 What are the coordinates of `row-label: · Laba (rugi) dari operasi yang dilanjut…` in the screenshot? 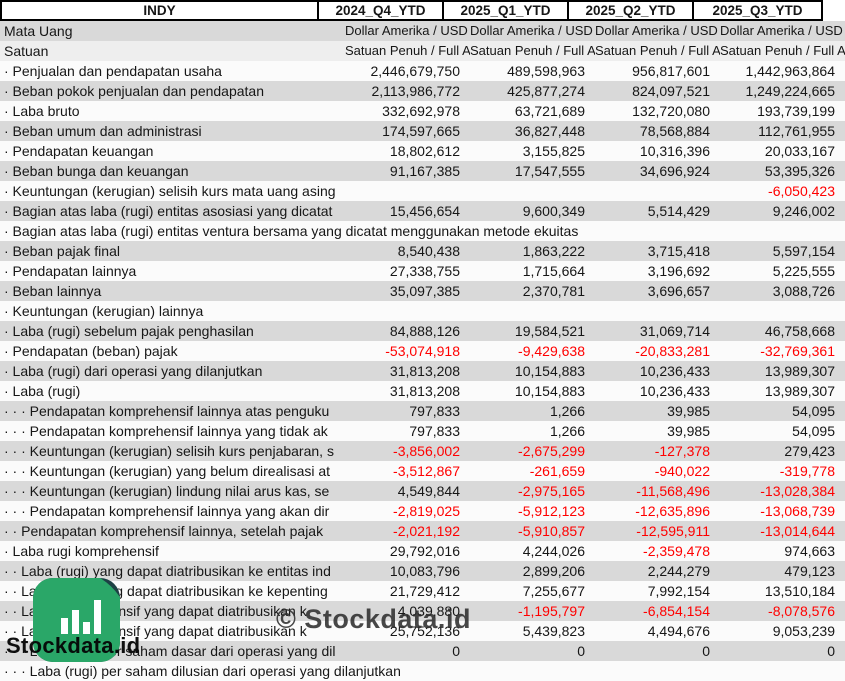 It's located at (172, 371).